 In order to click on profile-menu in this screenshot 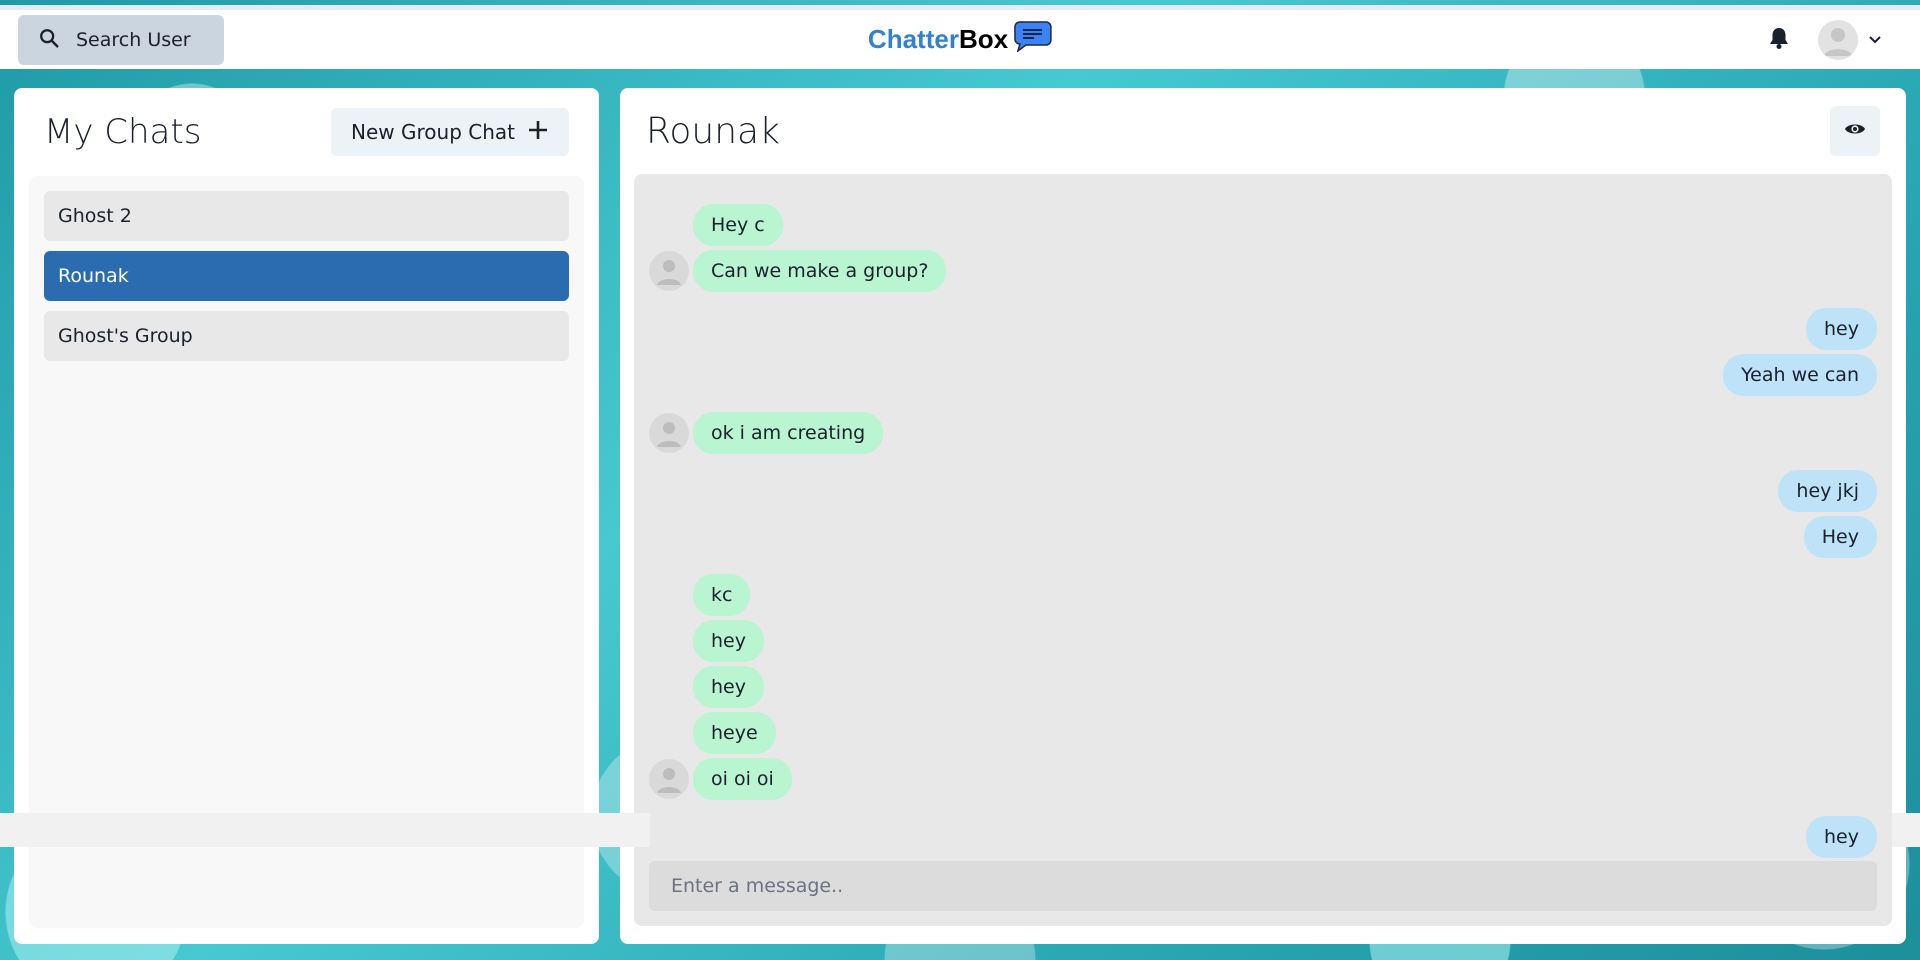, I will do `click(1850, 39)`.